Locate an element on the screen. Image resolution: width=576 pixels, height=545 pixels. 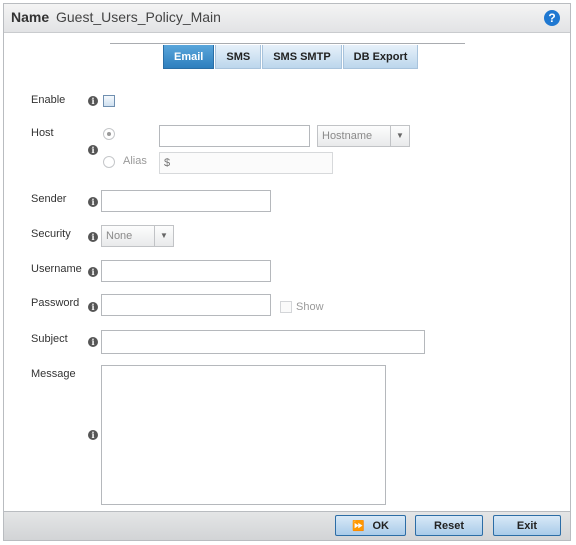
host-input is located at coordinates (234, 136).